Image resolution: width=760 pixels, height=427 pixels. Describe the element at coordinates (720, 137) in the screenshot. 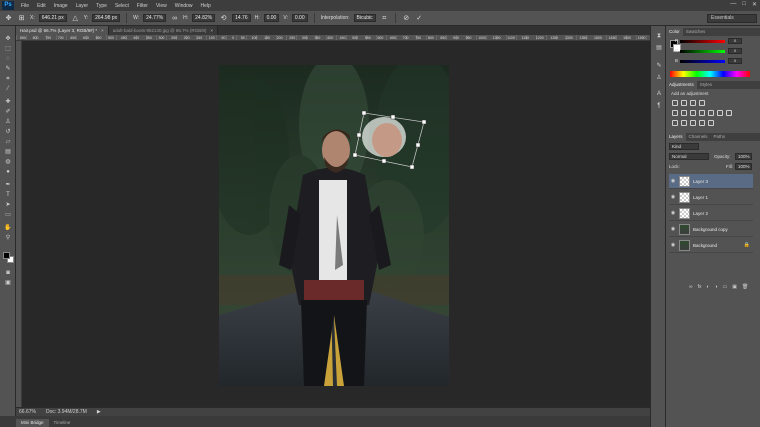

I see `tab-paths: Paths` at that location.